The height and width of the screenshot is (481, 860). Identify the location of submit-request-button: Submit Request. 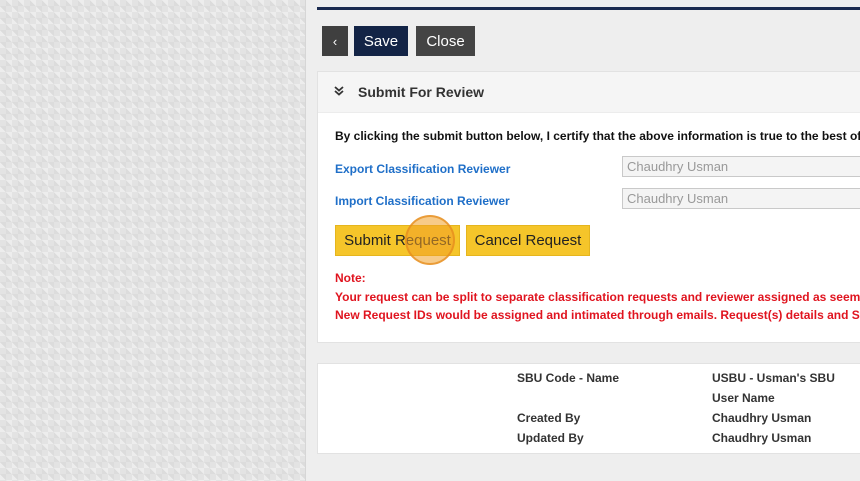
(397, 240).